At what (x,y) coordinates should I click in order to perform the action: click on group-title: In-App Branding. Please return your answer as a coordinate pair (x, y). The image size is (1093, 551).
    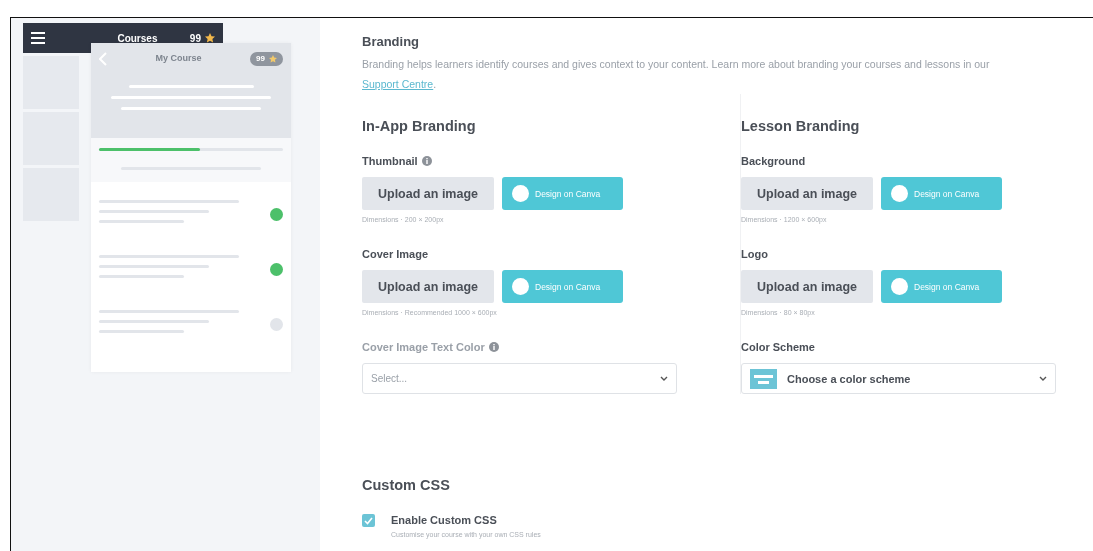
    Looking at the image, I should click on (419, 126).